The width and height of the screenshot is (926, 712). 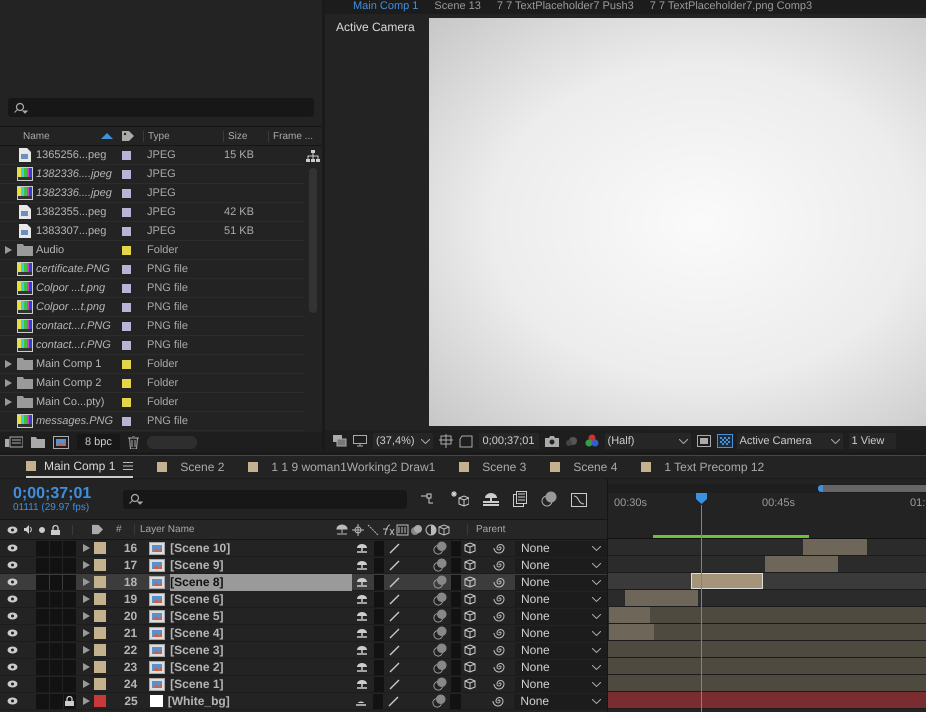 I want to click on search-field, so click(x=265, y=499).